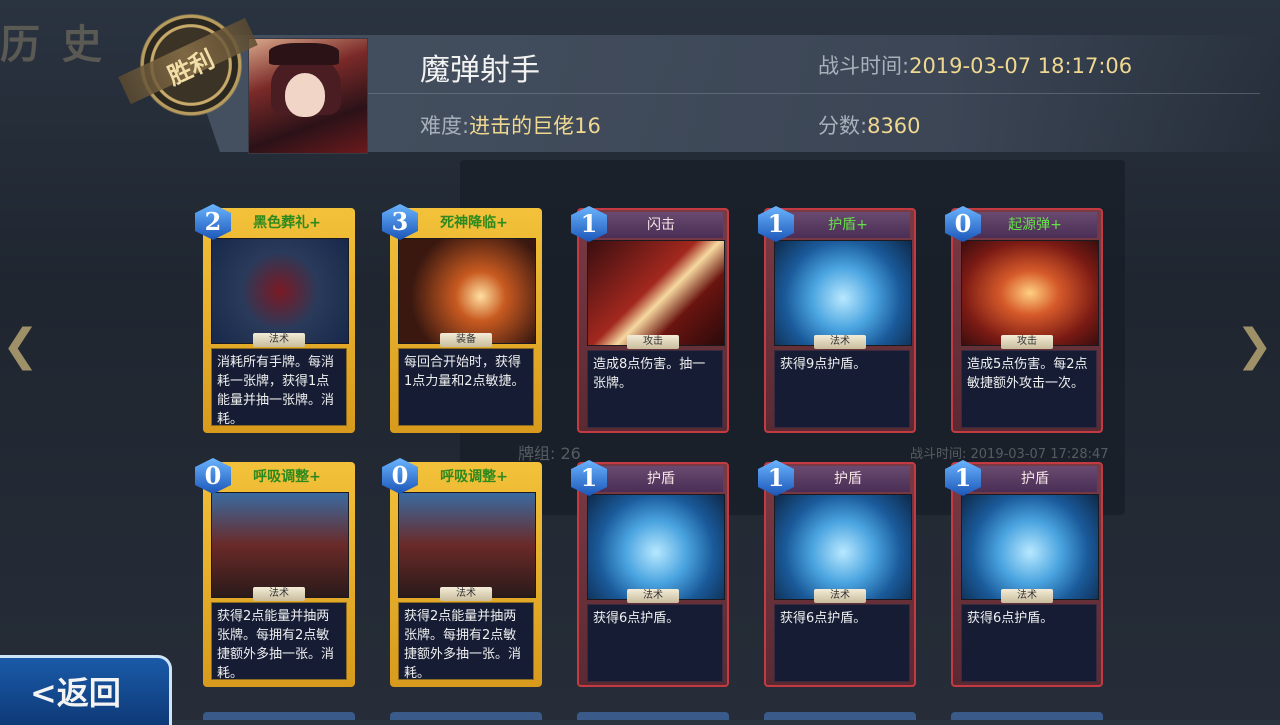 This screenshot has height=725, width=1280. I want to click on score-row: 分数:8360, so click(869, 125).